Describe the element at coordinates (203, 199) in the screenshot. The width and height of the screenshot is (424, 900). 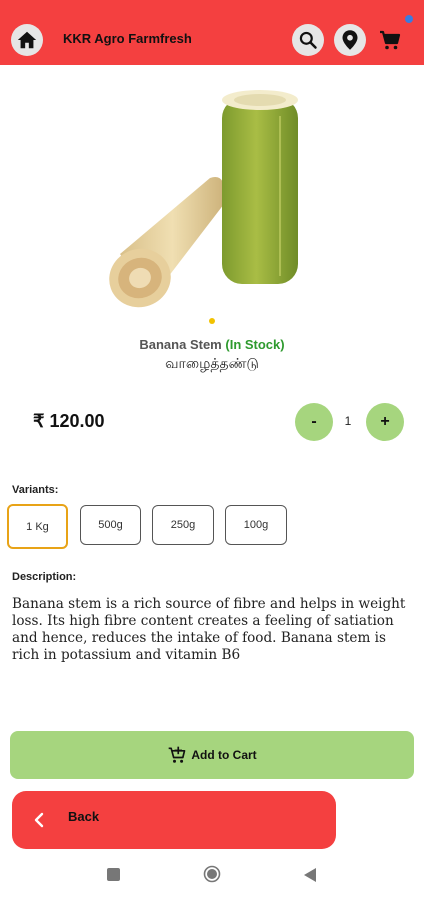
I see `product-image` at that location.